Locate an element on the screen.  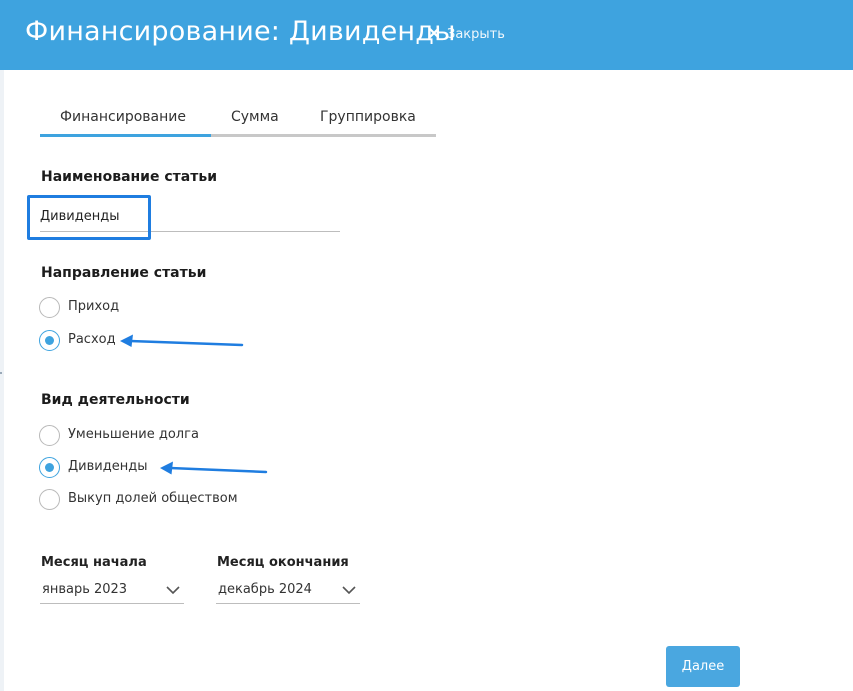
end-month-select: декабрь 2024 is located at coordinates (288, 591).